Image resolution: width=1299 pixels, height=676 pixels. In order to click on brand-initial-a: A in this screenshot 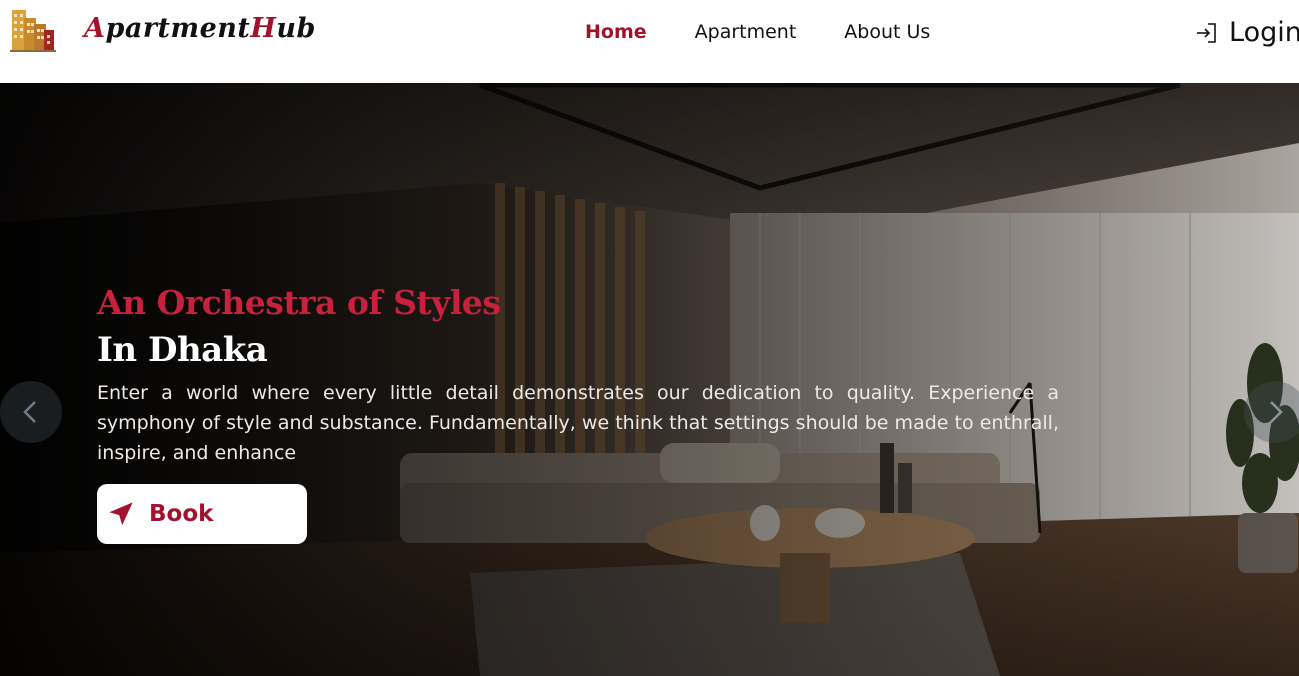, I will do `click(95, 28)`.